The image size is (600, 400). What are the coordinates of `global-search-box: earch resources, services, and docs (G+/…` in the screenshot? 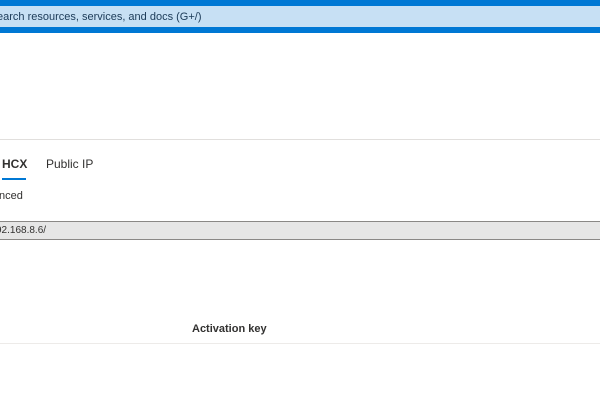 It's located at (300, 16).